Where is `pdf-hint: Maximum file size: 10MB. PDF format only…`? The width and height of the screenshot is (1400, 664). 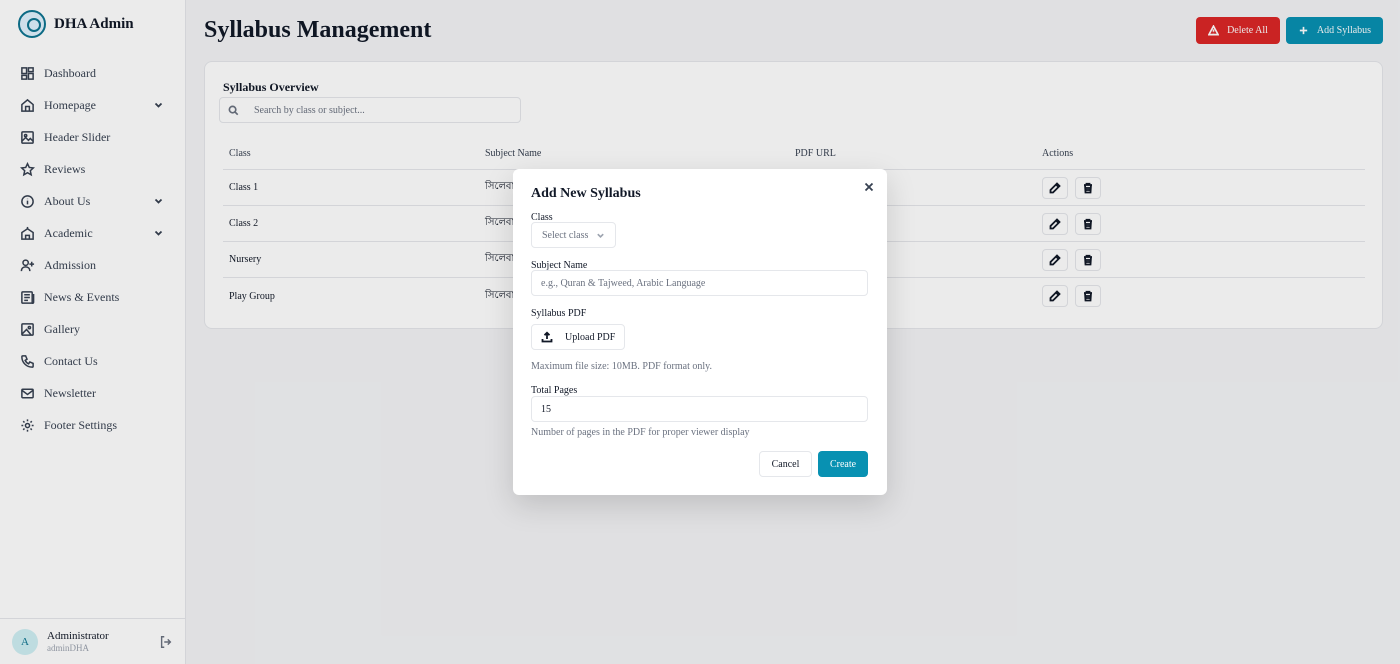
pdf-hint: Maximum file size: 10MB. PDF format only… is located at coordinates (622, 366).